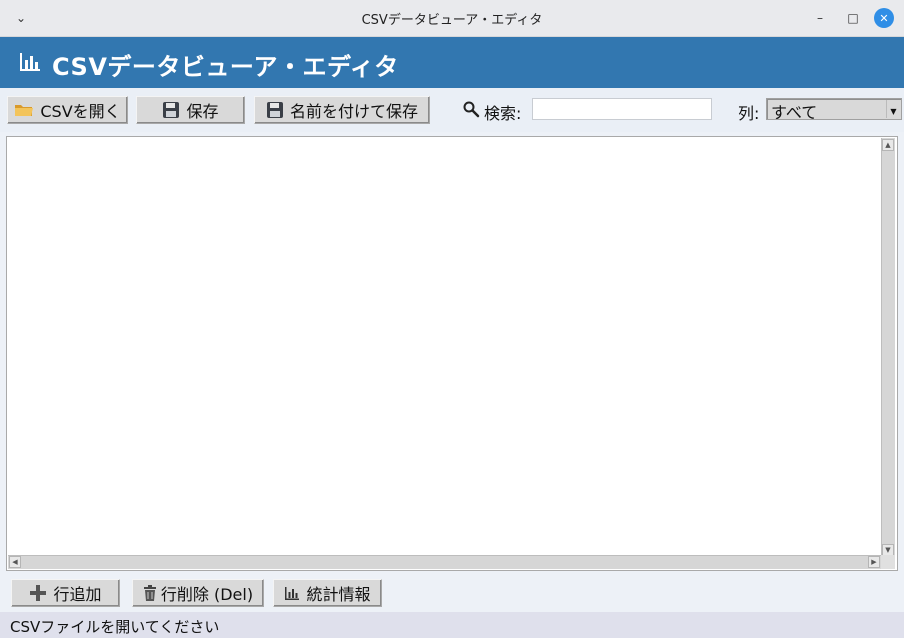 The height and width of the screenshot is (638, 904). Describe the element at coordinates (80, 111) in the screenshot. I see `open-csv-label: CSVを開く` at that location.